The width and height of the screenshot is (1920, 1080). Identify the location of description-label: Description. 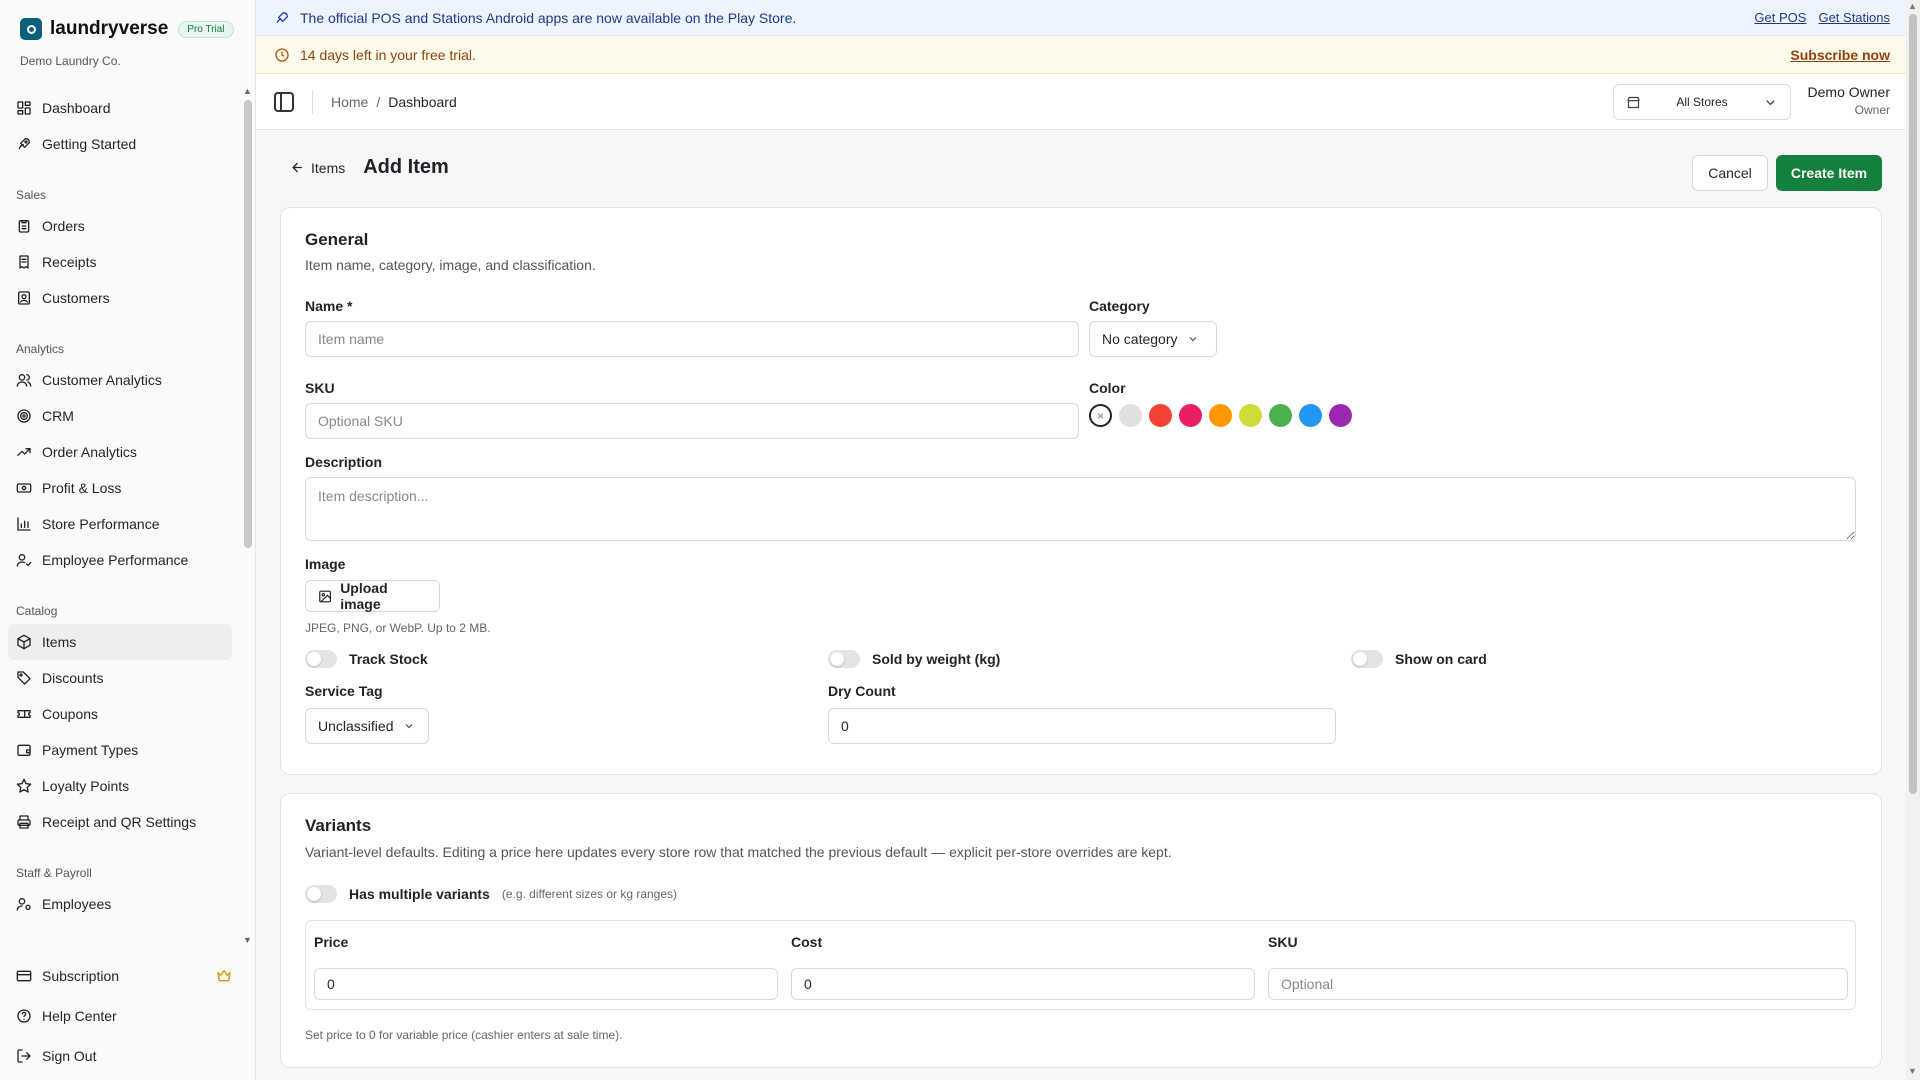
(344, 462).